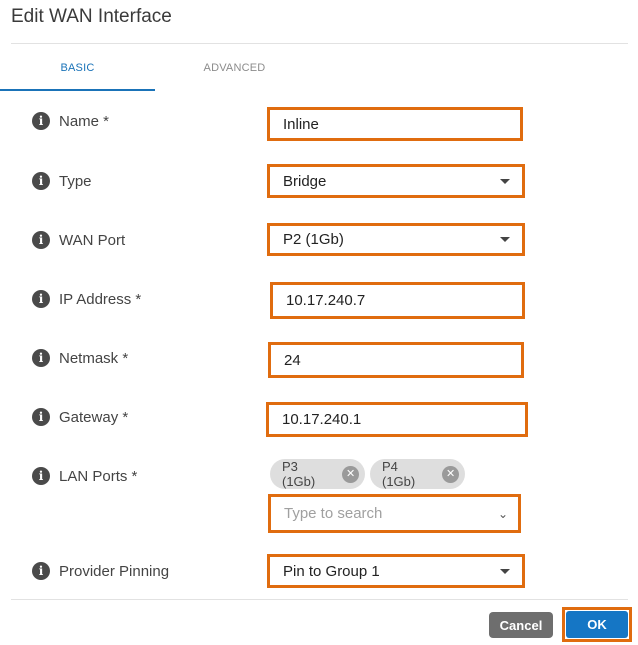 This screenshot has width=638, height=645. What do you see at coordinates (70, 121) in the screenshot?
I see `name-label: i Name *` at bounding box center [70, 121].